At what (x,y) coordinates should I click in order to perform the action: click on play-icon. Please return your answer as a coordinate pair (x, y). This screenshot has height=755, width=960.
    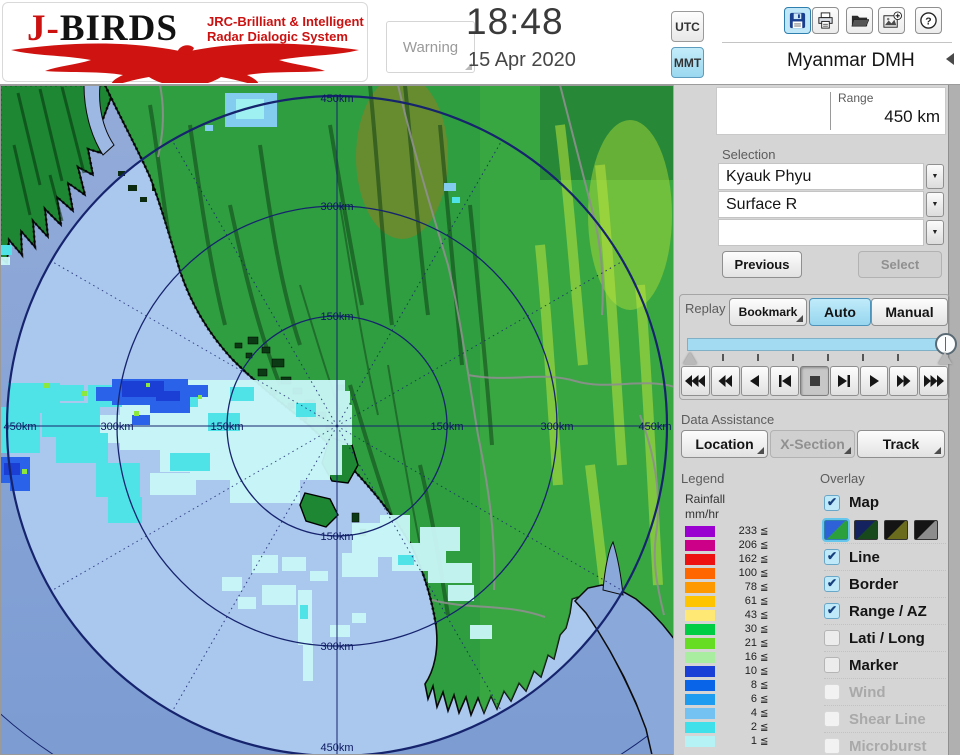
    Looking at the image, I should click on (874, 381).